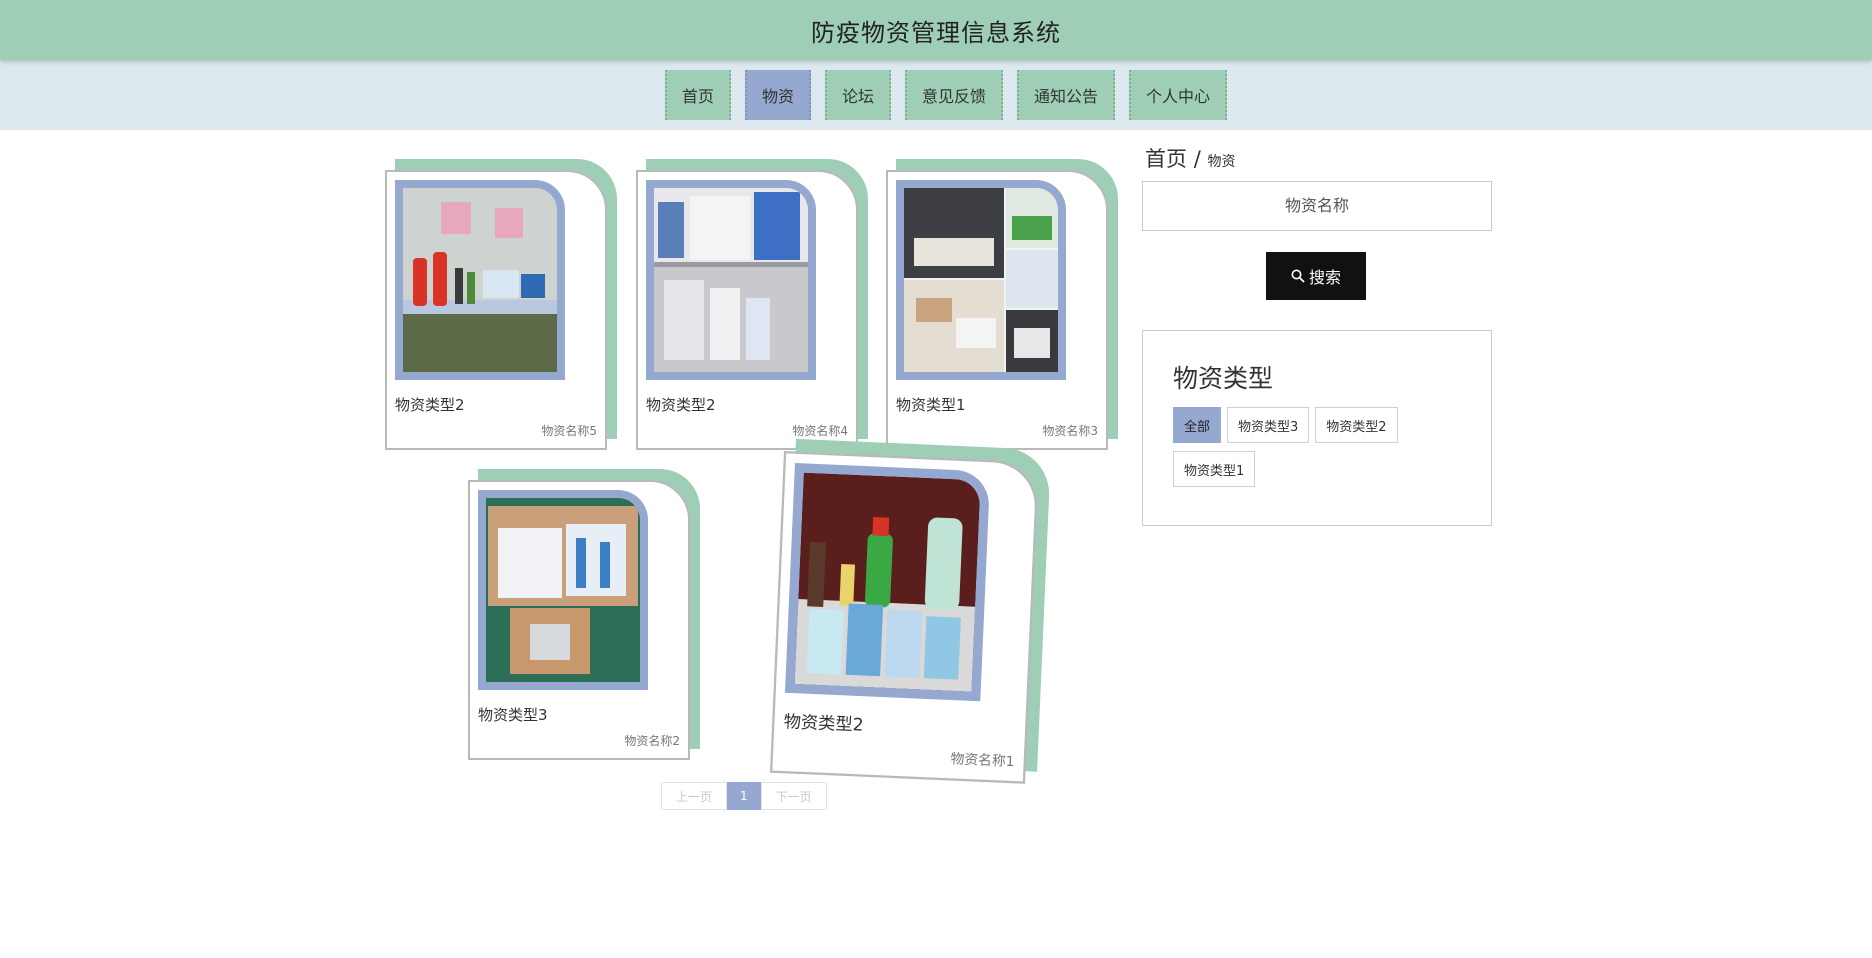 This screenshot has height=958, width=1872. I want to click on nav-item-profile: 个人中心, so click(1178, 95).